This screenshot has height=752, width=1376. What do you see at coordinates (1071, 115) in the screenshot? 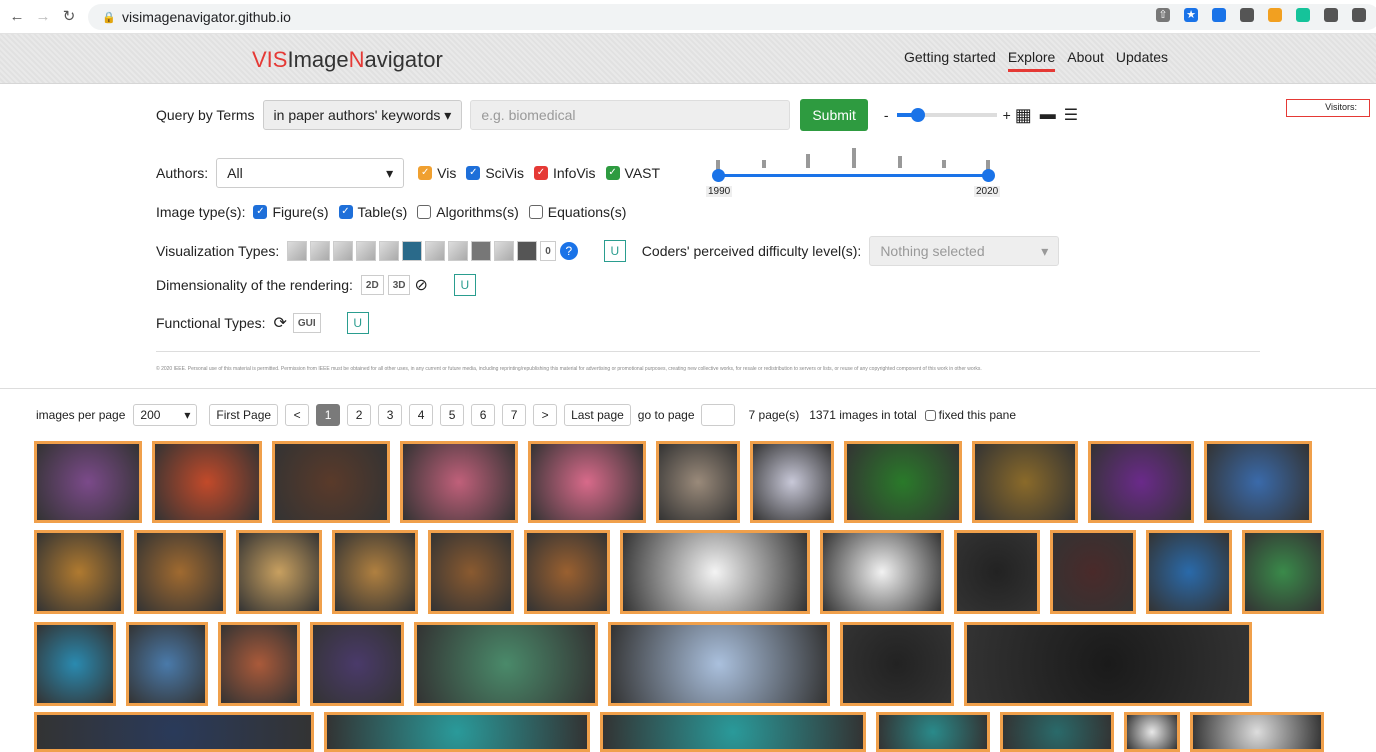
I see `list-view-icon: ☰` at bounding box center [1071, 115].